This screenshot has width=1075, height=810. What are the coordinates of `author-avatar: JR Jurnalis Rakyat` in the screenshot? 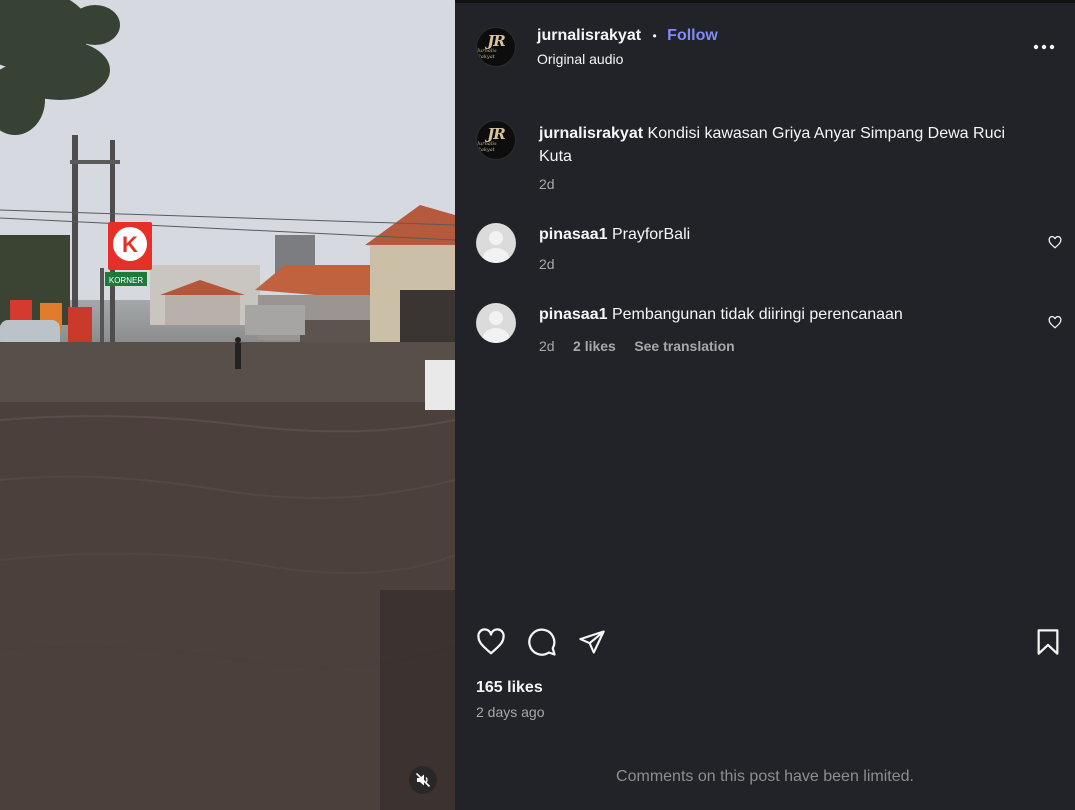 It's located at (496, 47).